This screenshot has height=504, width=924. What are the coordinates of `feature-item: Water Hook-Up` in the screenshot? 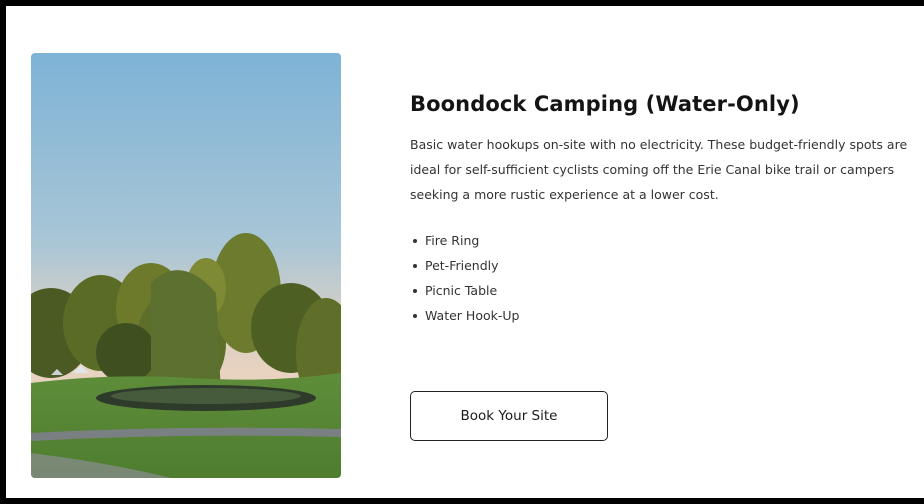 It's located at (666, 315).